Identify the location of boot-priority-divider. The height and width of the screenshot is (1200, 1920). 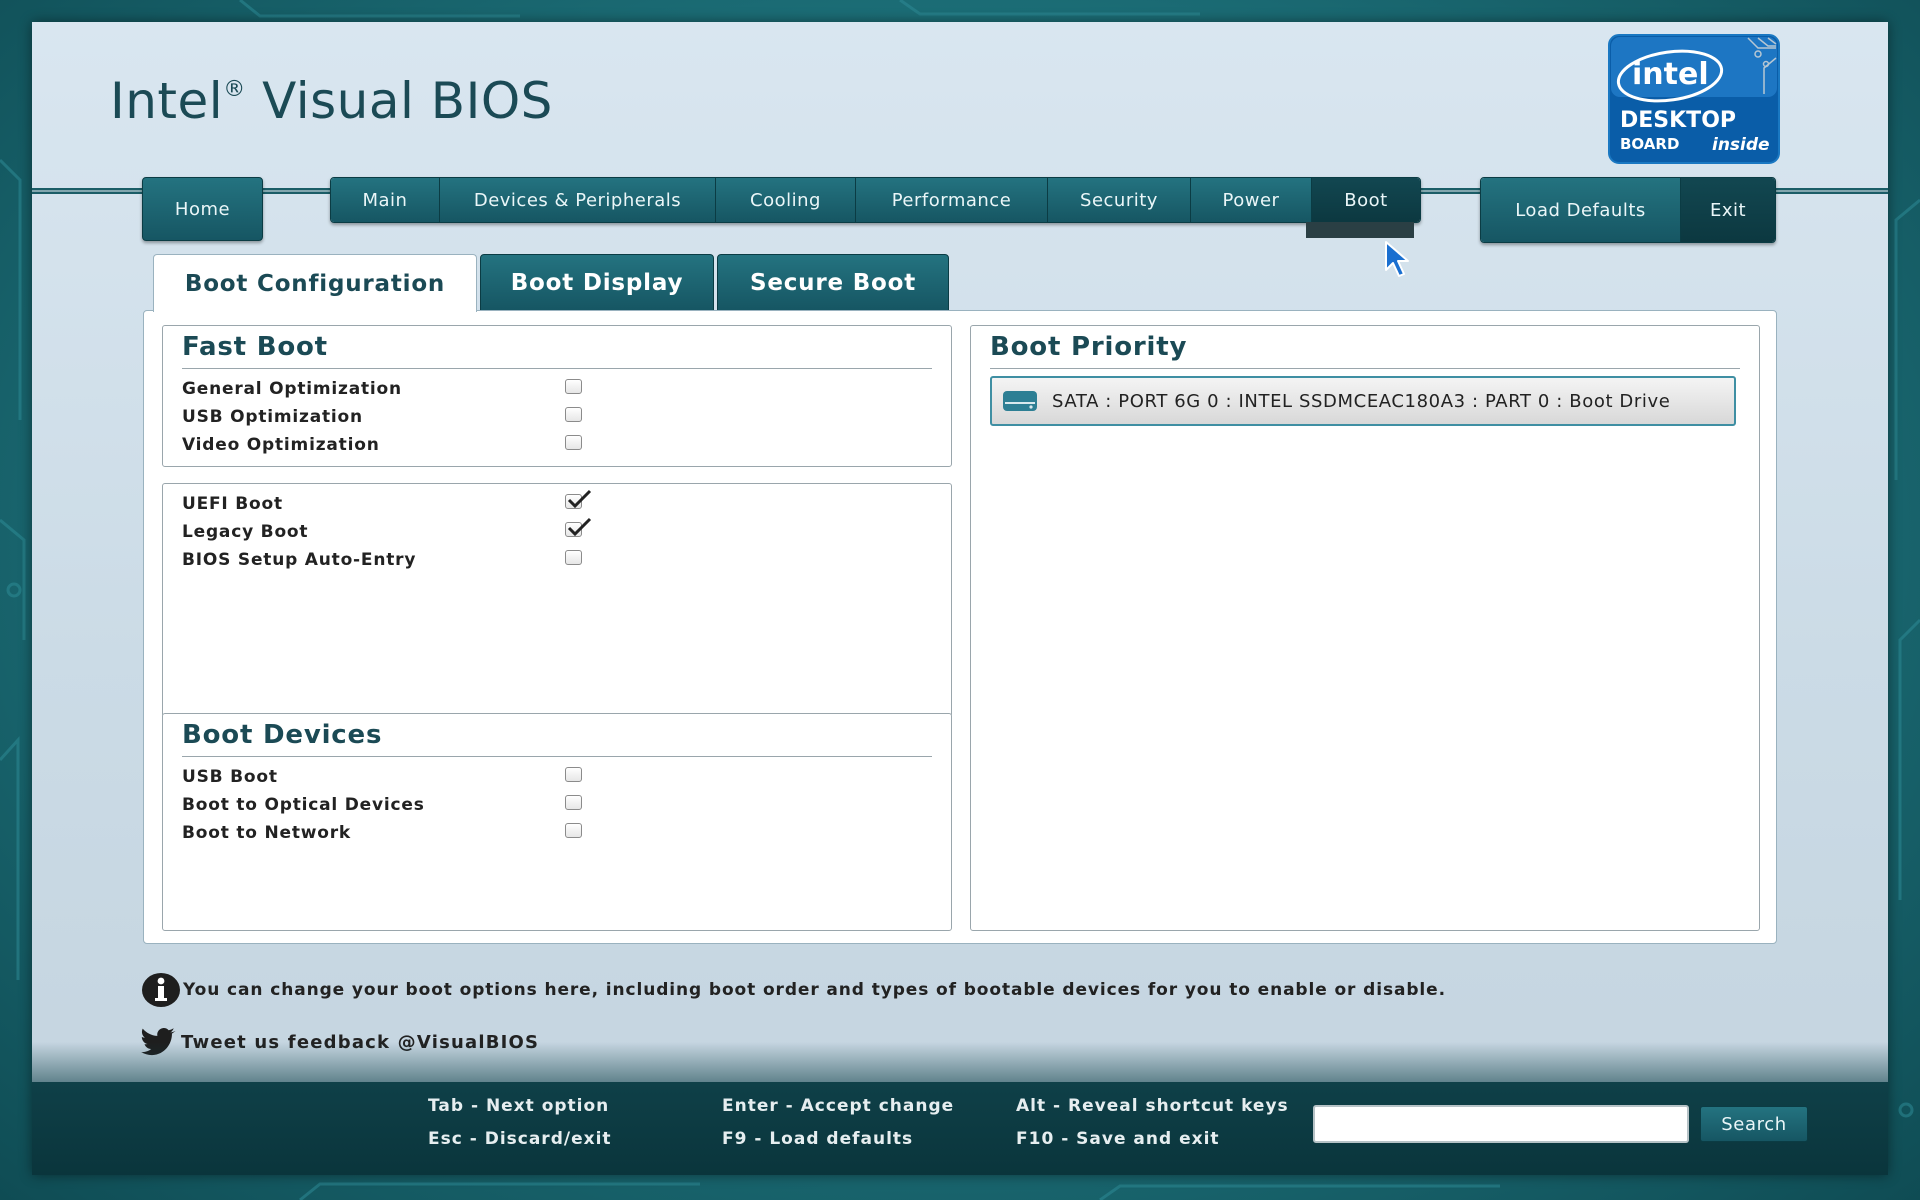
(1365, 368).